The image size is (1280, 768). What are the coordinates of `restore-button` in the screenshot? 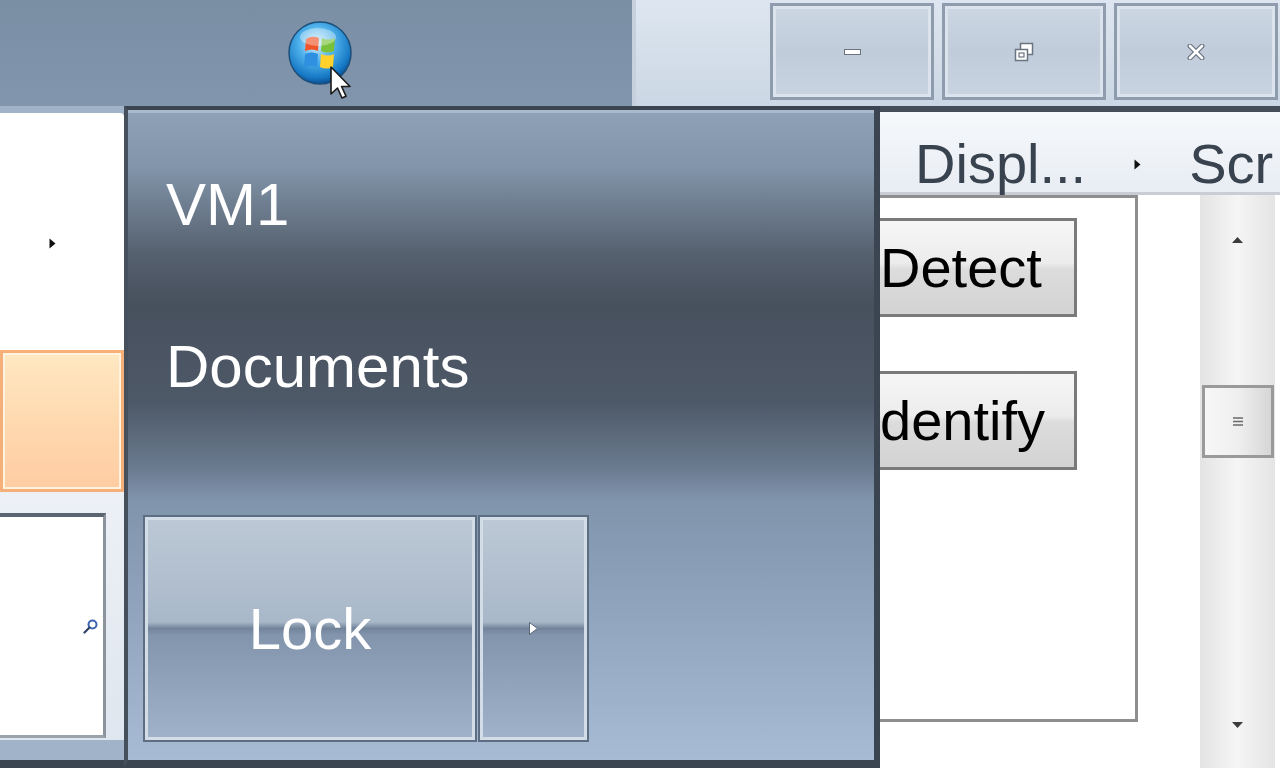 It's located at (1024, 51).